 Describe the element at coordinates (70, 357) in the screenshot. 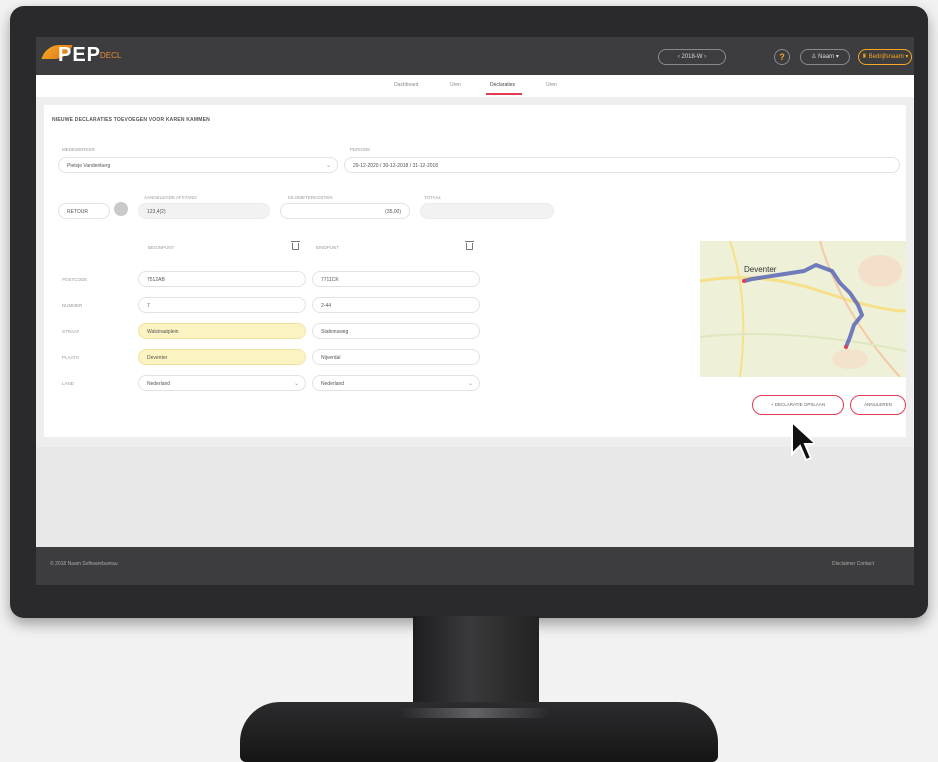

I see `plaats-label: PLAATS` at that location.